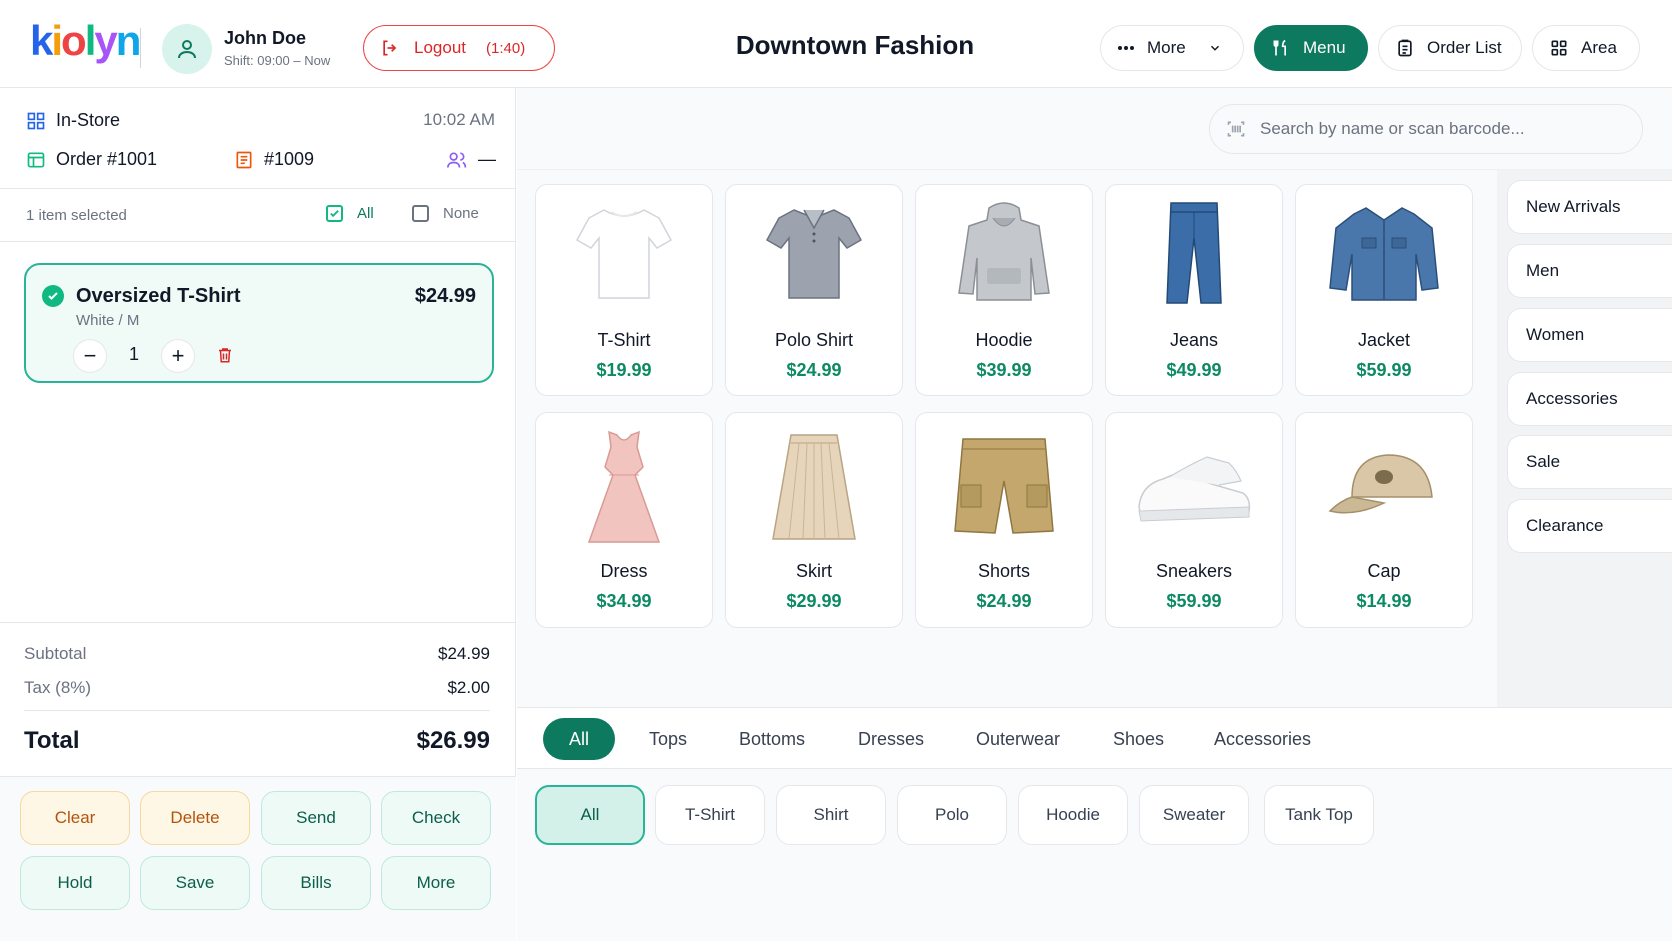  Describe the element at coordinates (1073, 815) in the screenshot. I see `subcategory-hoodie: Hoodie` at that location.